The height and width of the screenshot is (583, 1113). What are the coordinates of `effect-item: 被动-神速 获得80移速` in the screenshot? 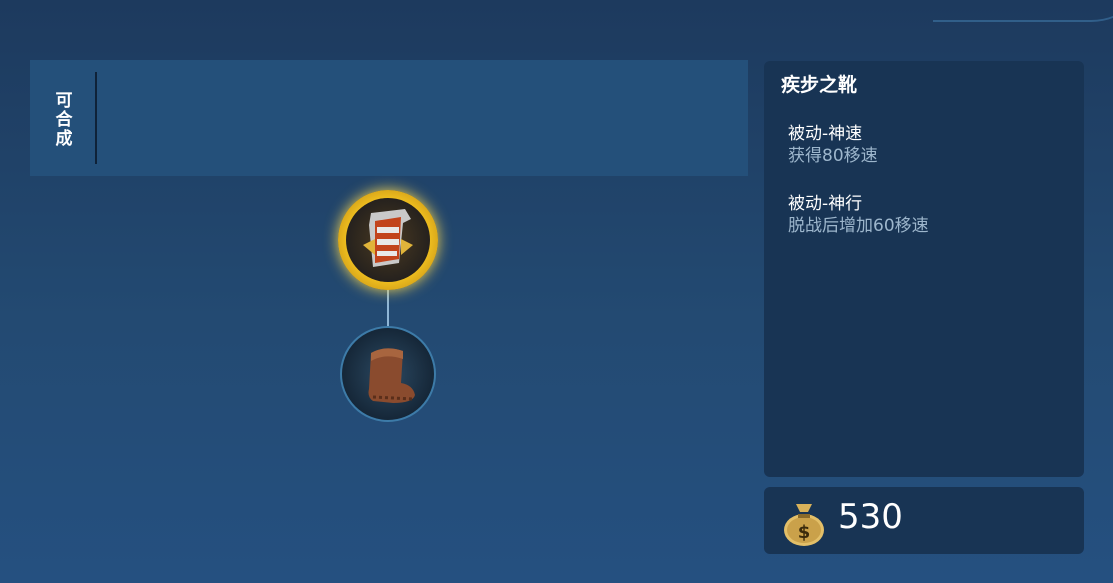 It's located at (833, 145).